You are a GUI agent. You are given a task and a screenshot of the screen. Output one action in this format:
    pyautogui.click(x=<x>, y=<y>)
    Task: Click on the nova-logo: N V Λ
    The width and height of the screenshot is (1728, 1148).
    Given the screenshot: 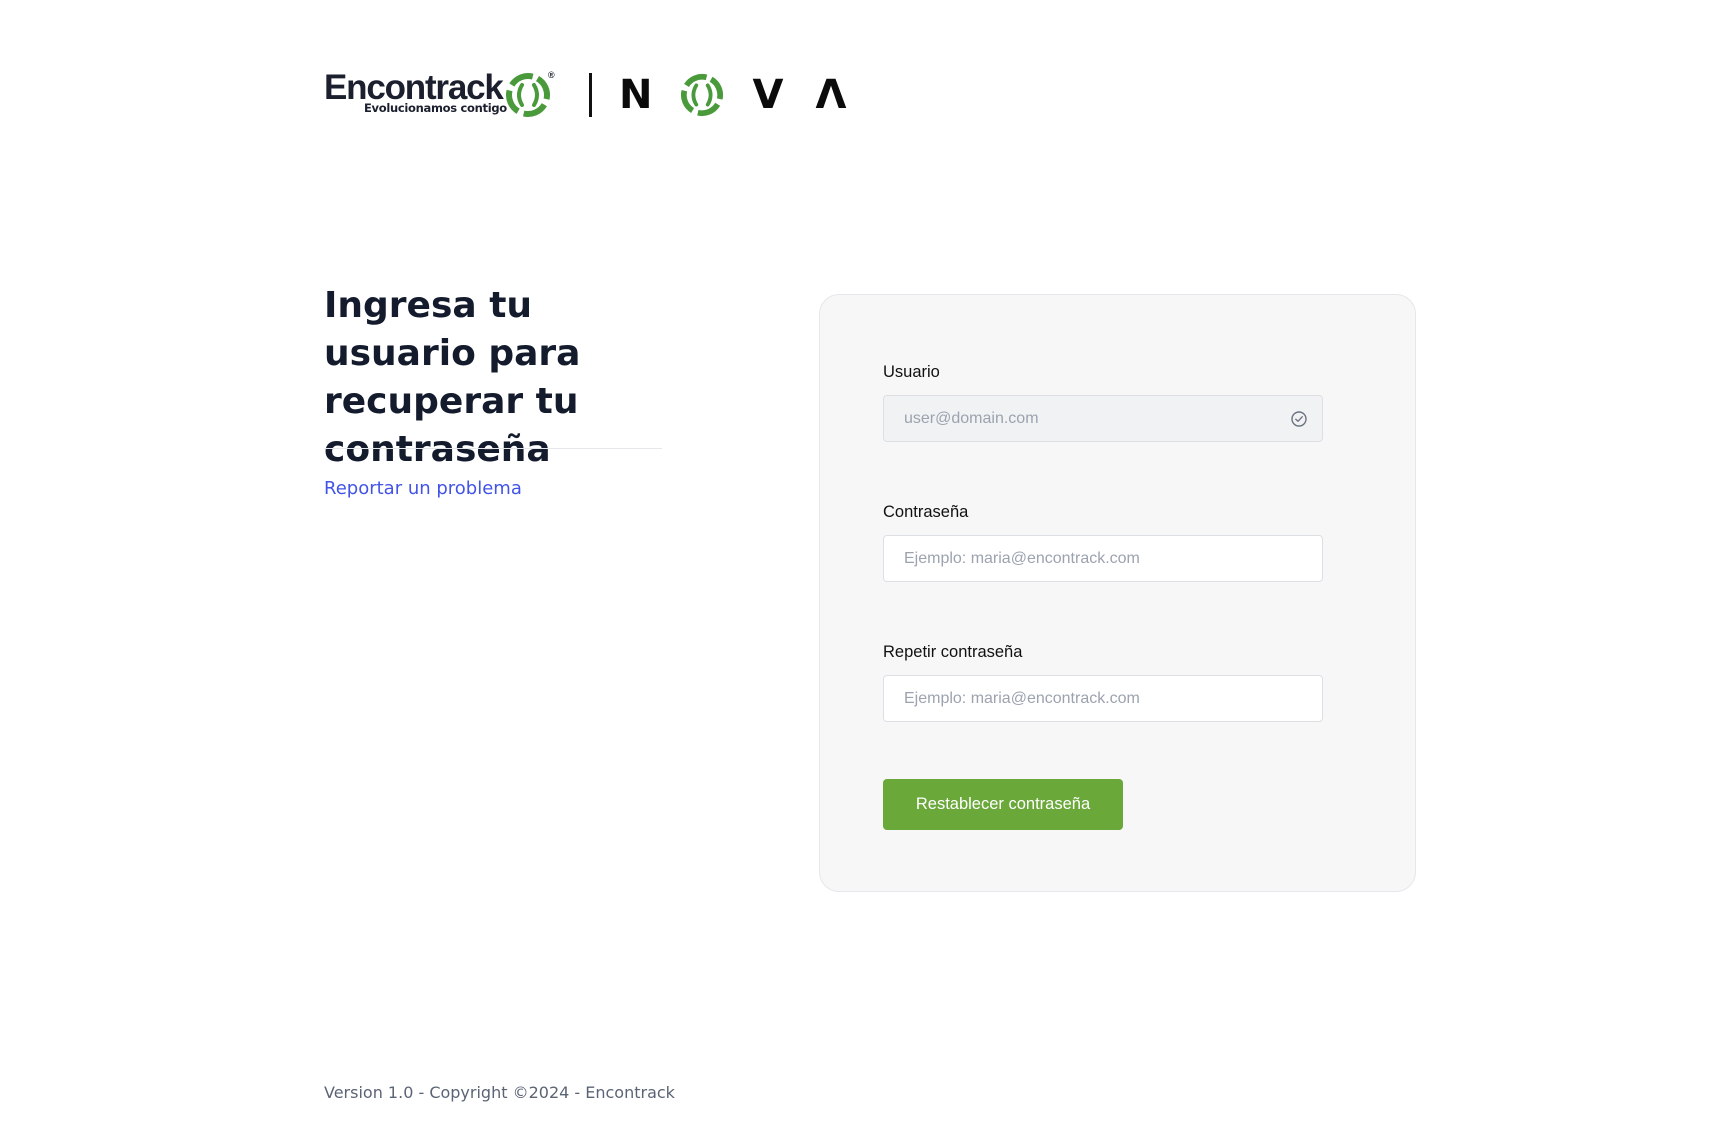 What is the action you would take?
    pyautogui.click(x=732, y=95)
    